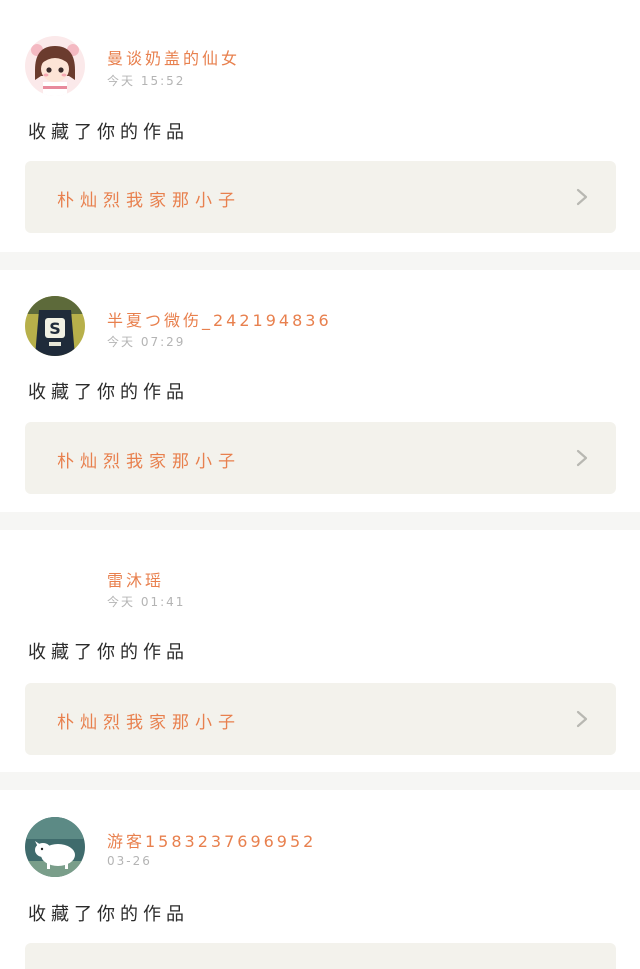  What do you see at coordinates (146, 81) in the screenshot?
I see `timestamp: 今天 15:52` at bounding box center [146, 81].